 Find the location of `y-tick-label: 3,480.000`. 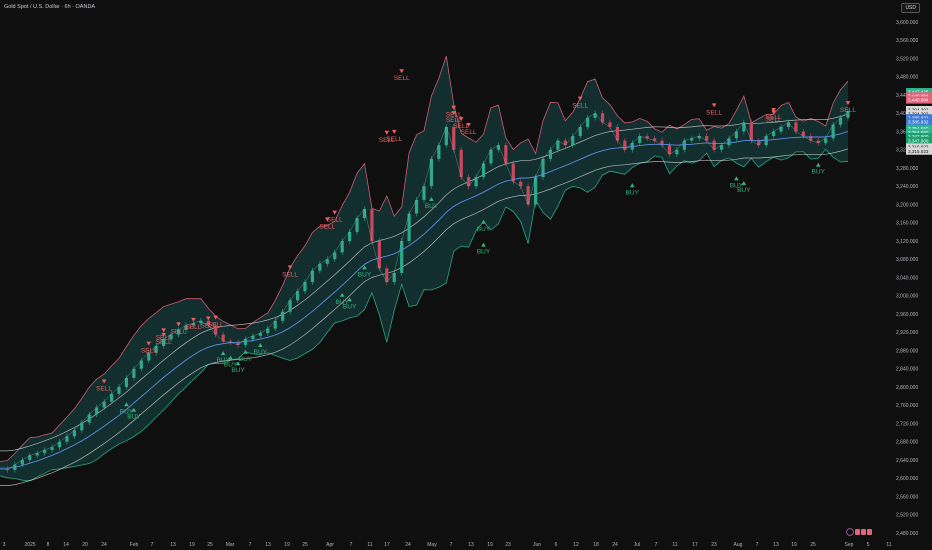

y-tick-label: 3,480.000 is located at coordinates (907, 78).